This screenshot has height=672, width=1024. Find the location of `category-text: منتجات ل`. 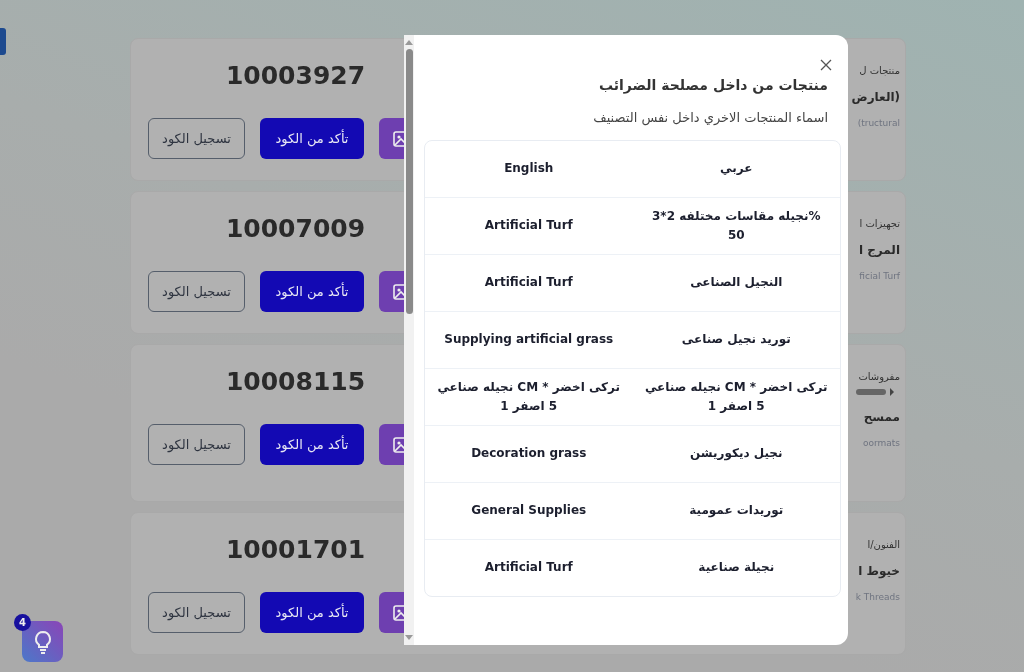

category-text: منتجات ل is located at coordinates (879, 70).